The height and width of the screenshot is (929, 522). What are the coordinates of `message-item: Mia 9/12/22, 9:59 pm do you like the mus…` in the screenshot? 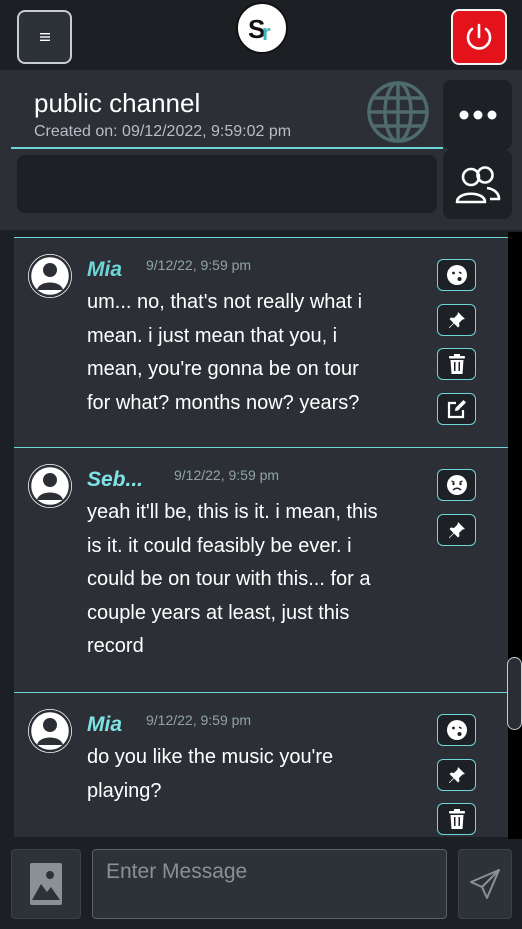 It's located at (261, 764).